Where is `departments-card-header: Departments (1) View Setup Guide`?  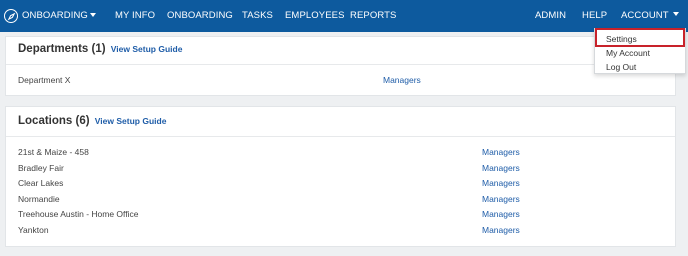 departments-card-header: Departments (1) View Setup Guide is located at coordinates (340, 51).